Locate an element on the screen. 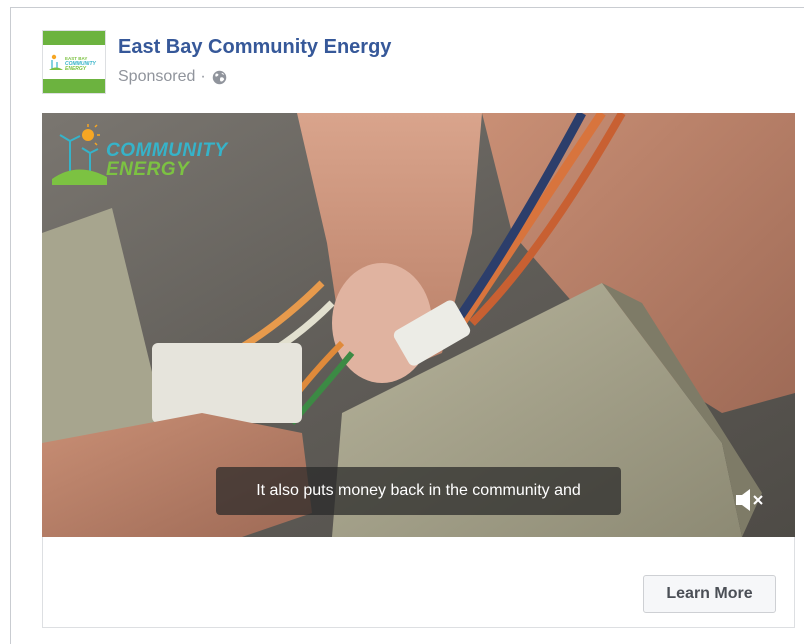 This screenshot has height=644, width=804. page-avatar: EAST BAY COMMUNITY ENERGY is located at coordinates (74, 62).